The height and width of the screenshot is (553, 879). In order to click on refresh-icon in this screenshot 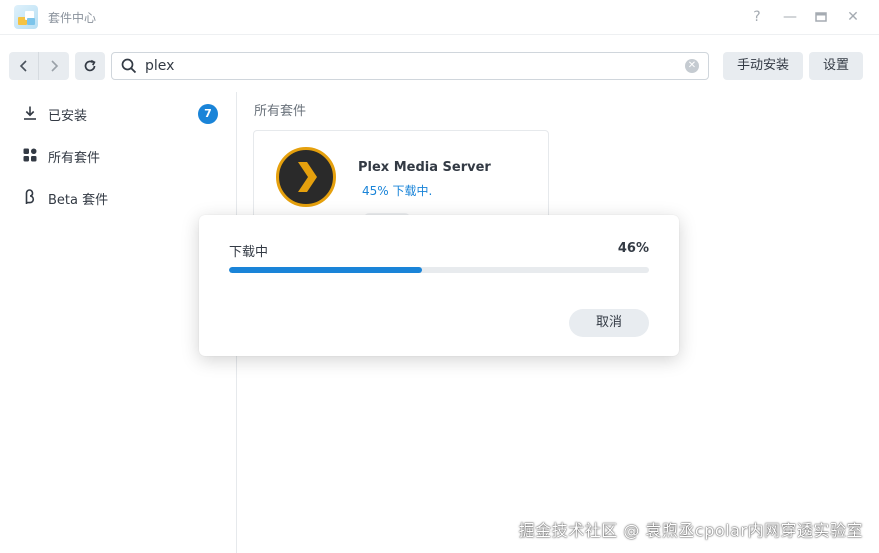, I will do `click(90, 65)`.